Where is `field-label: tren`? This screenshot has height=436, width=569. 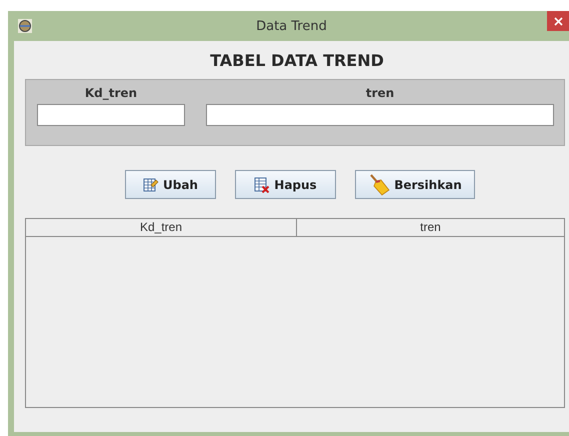
field-label: tren is located at coordinates (380, 93).